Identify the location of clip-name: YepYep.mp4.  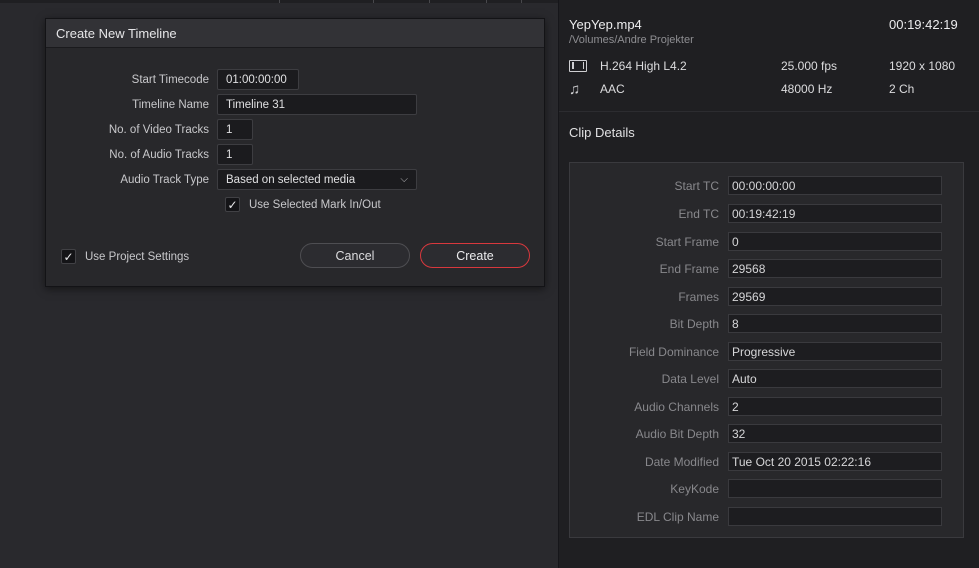
(605, 24).